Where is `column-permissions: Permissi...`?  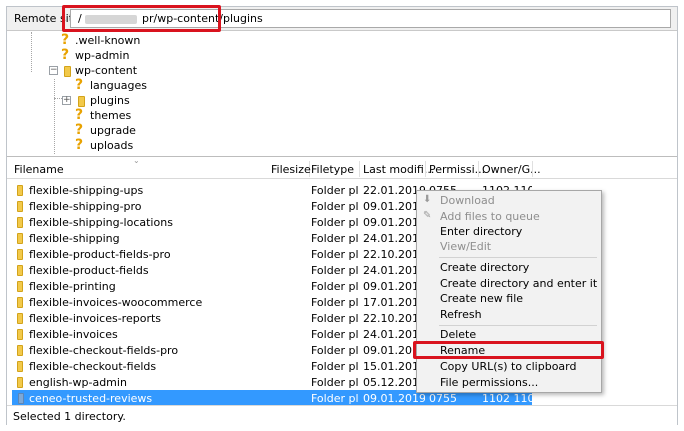 column-permissions: Permissi... is located at coordinates (457, 169).